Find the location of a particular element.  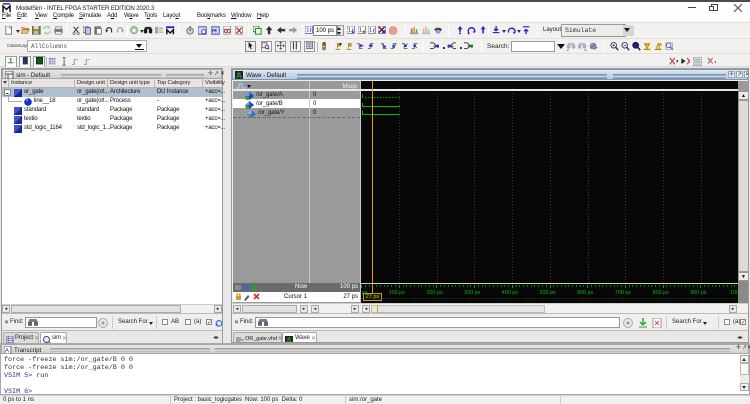

svg-text: A is located at coordinates (7, 352).